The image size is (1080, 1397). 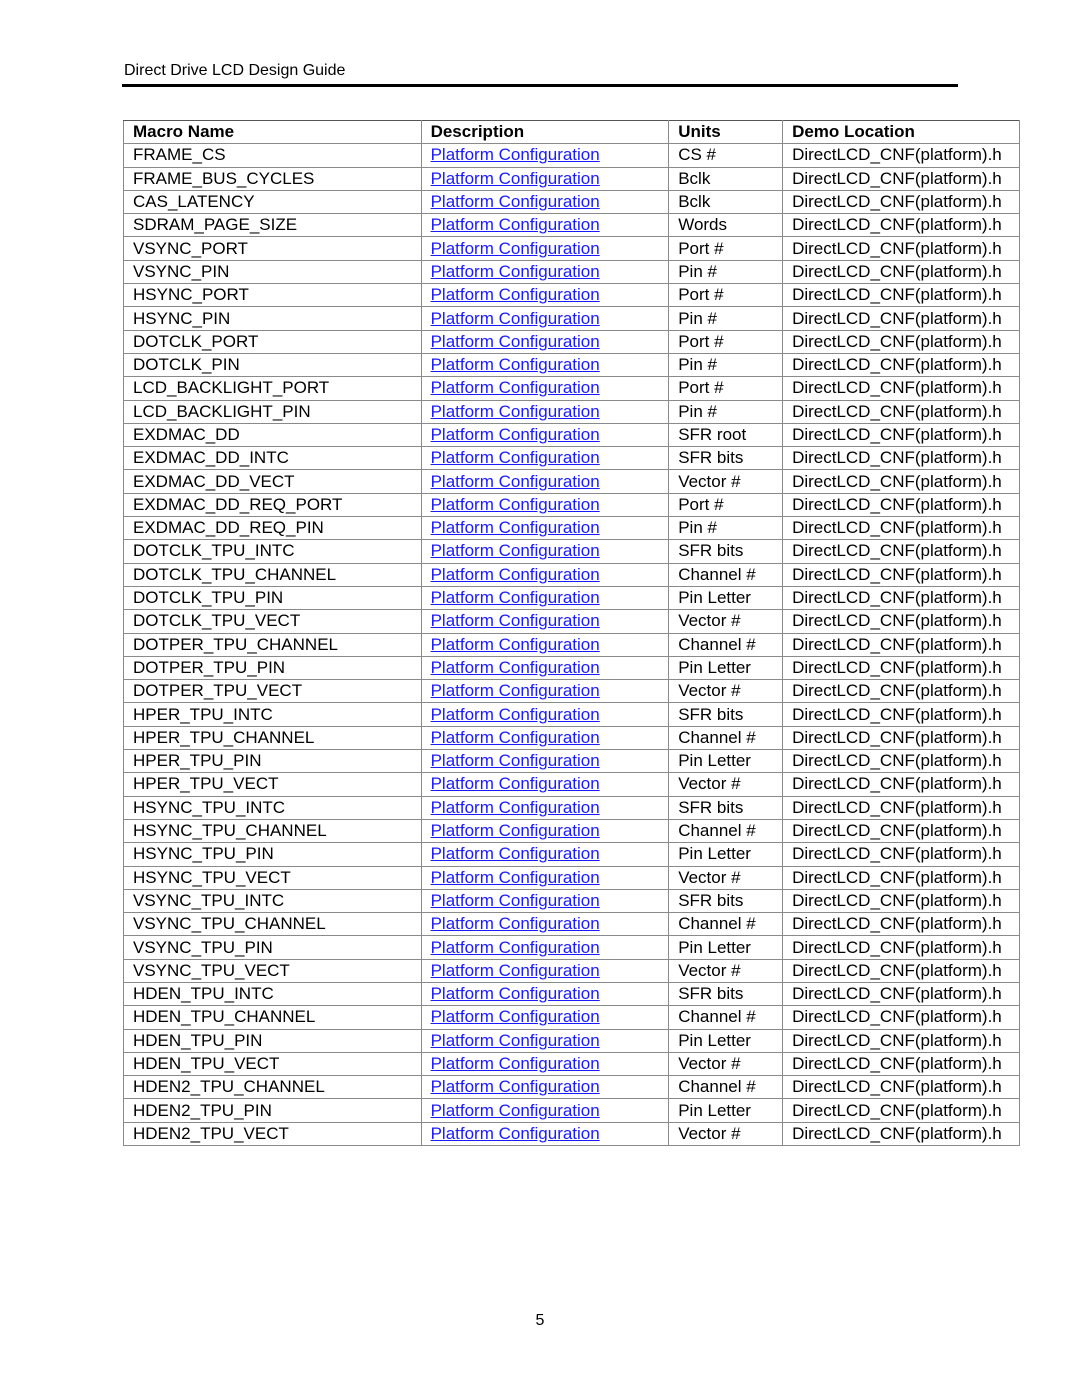 What do you see at coordinates (726, 295) in the screenshot?
I see `units-cell: Port #` at bounding box center [726, 295].